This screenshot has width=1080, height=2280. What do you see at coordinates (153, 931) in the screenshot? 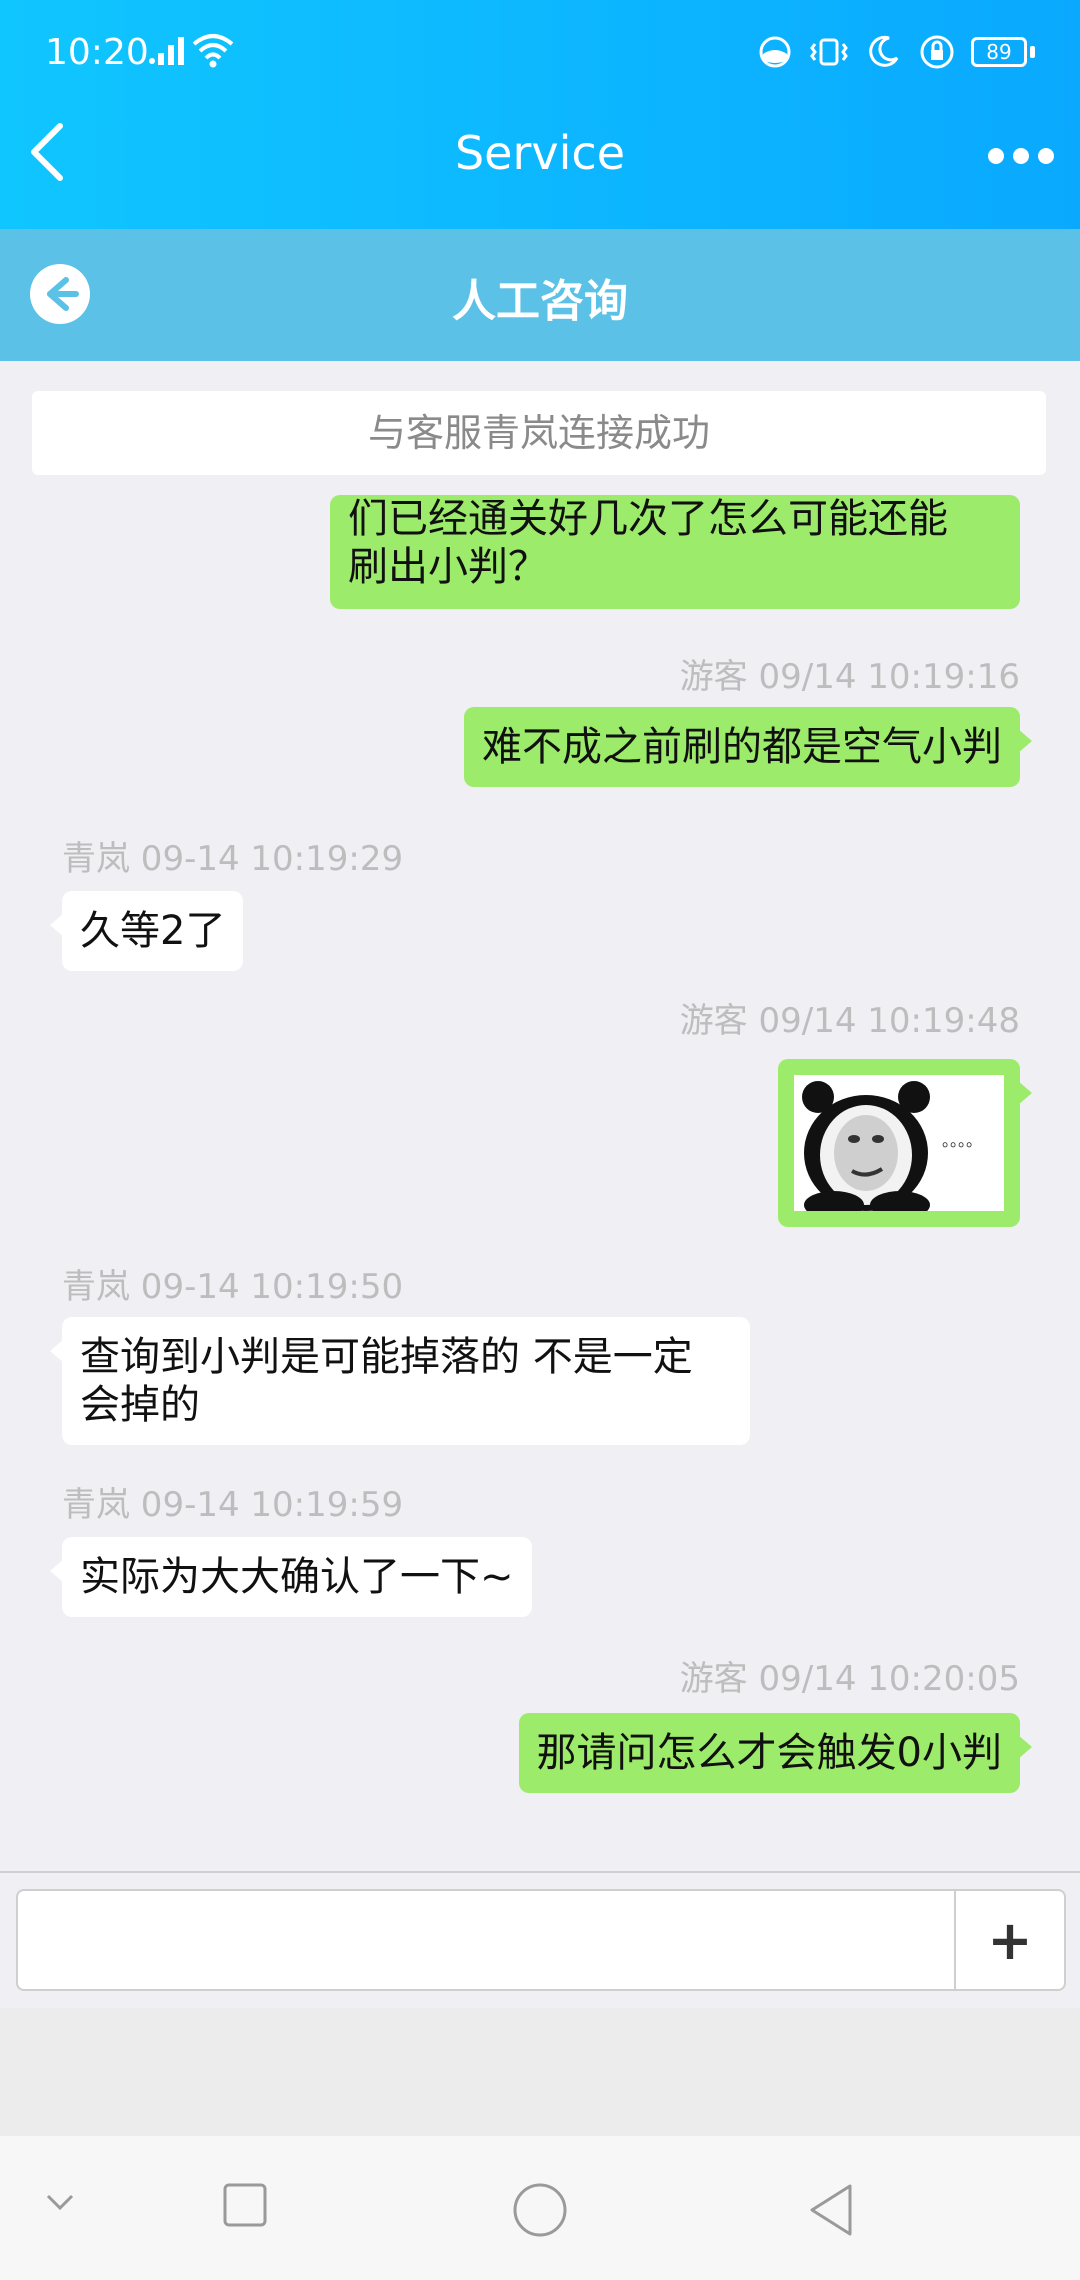
I see `message-text: 久等2了` at bounding box center [153, 931].